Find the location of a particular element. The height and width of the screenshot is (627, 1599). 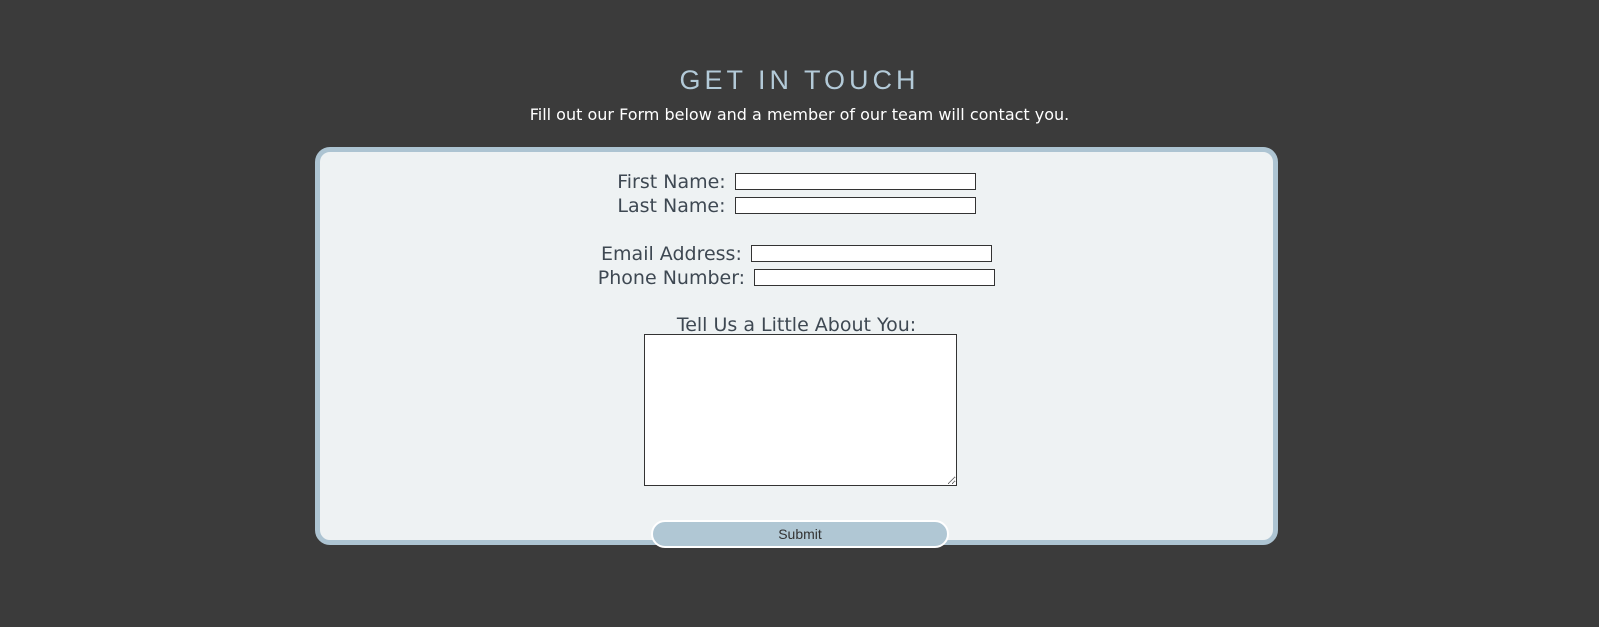

last-name-label: Last Name: is located at coordinates (671, 205).